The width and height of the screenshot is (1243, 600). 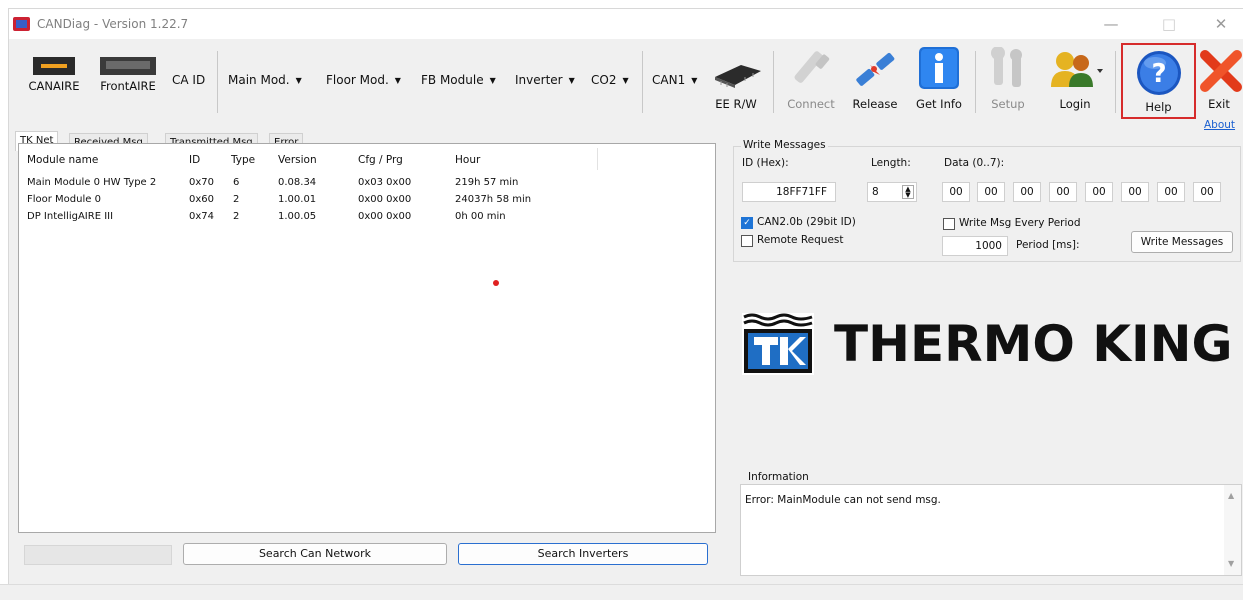 I want to click on data-byte-6-input: 00, so click(x=1171, y=192).